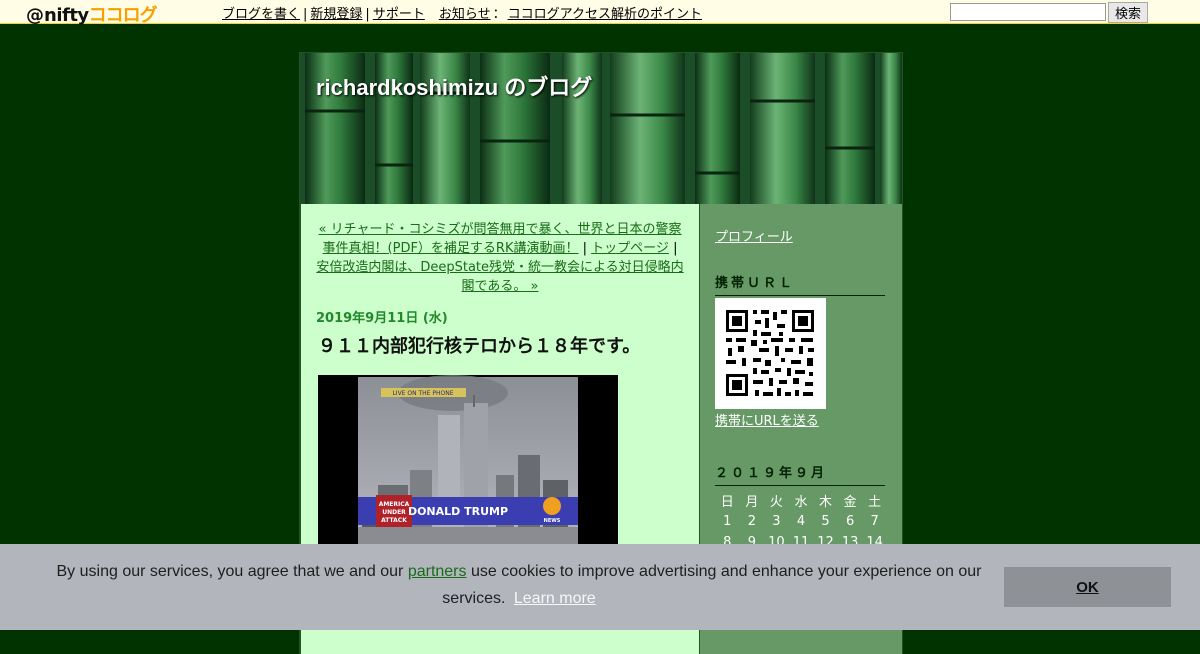 The width and height of the screenshot is (1200, 654). Describe the element at coordinates (555, 598) in the screenshot. I see `learn-more-link: Learn more` at that location.